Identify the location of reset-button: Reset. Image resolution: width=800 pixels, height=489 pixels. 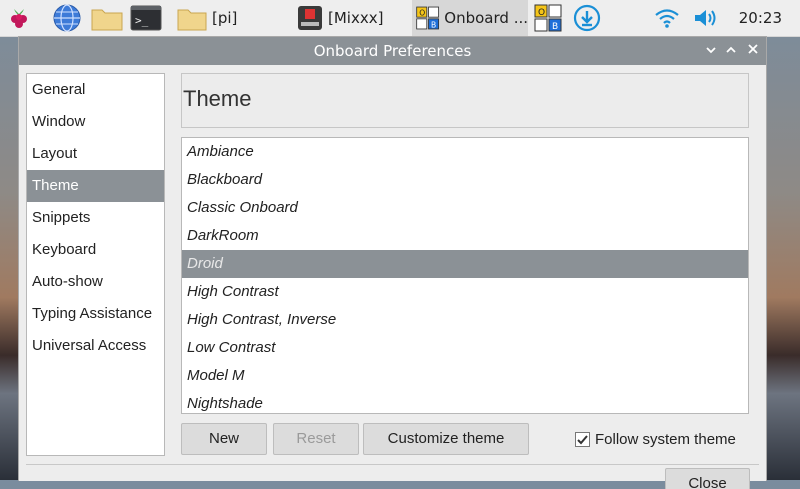
(316, 439).